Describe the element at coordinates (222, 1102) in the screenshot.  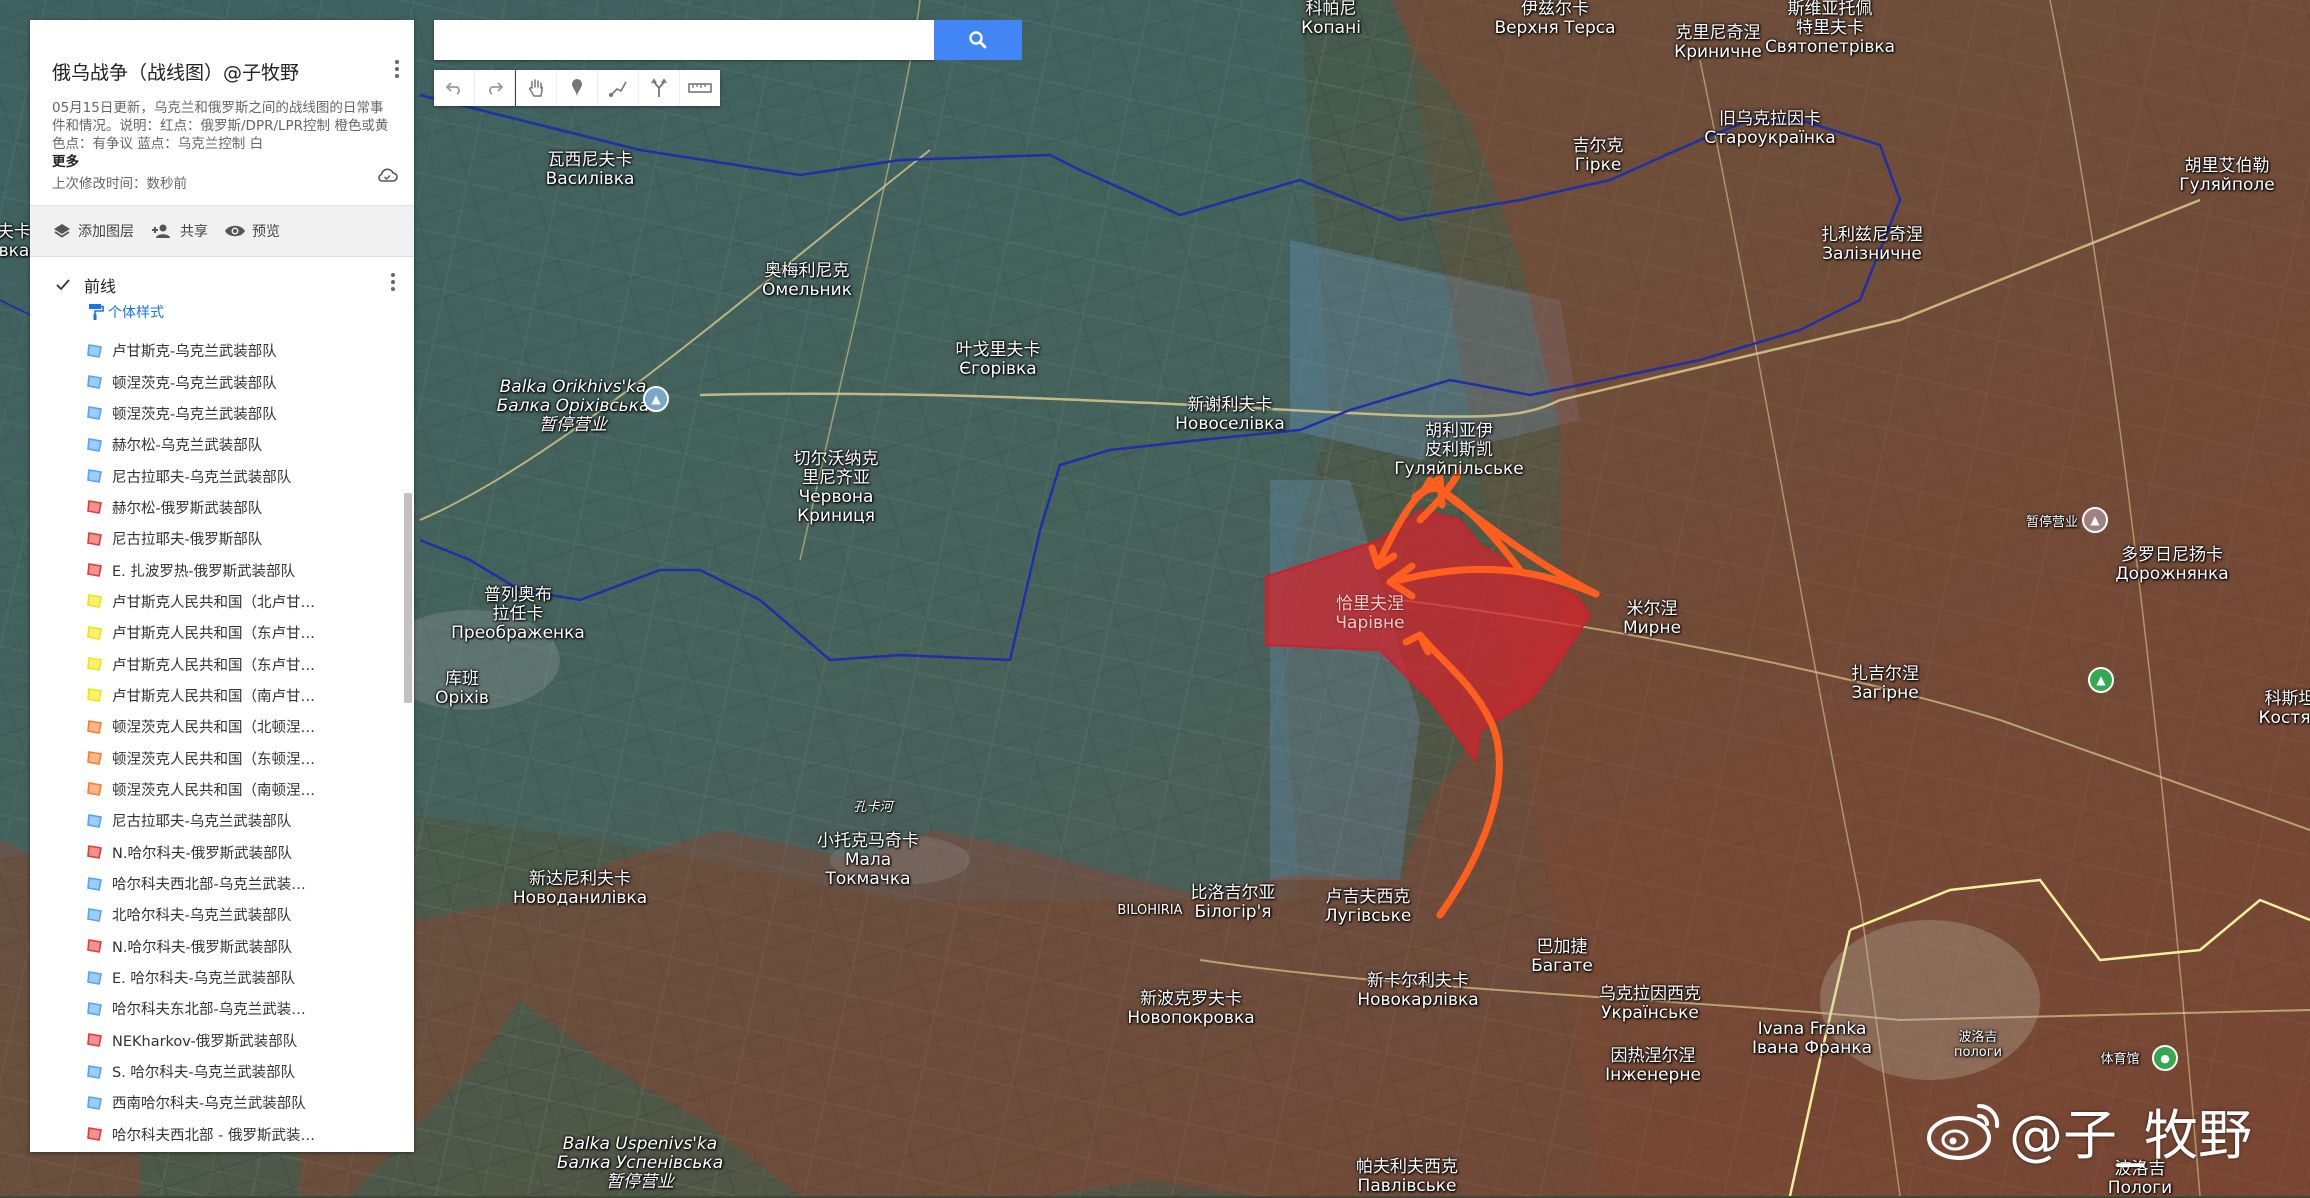
I see `layer-item: 西南哈尔科夫-乌克兰武装部队` at that location.